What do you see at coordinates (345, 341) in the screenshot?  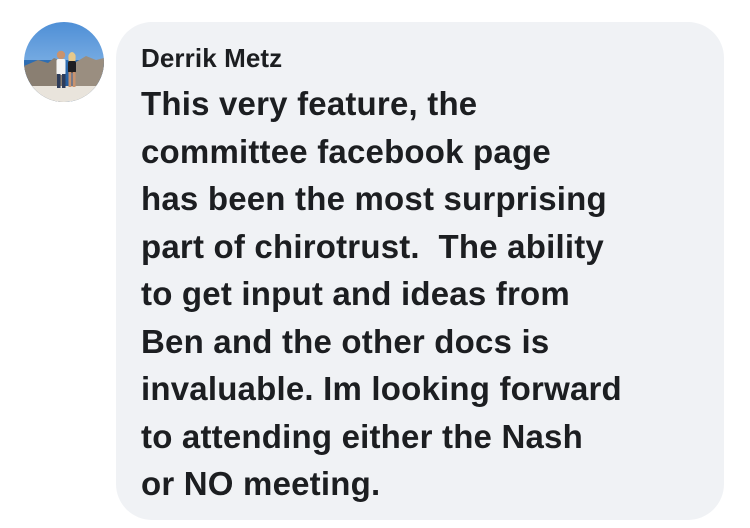 I see `comment-line: Ben and the other docs is` at bounding box center [345, 341].